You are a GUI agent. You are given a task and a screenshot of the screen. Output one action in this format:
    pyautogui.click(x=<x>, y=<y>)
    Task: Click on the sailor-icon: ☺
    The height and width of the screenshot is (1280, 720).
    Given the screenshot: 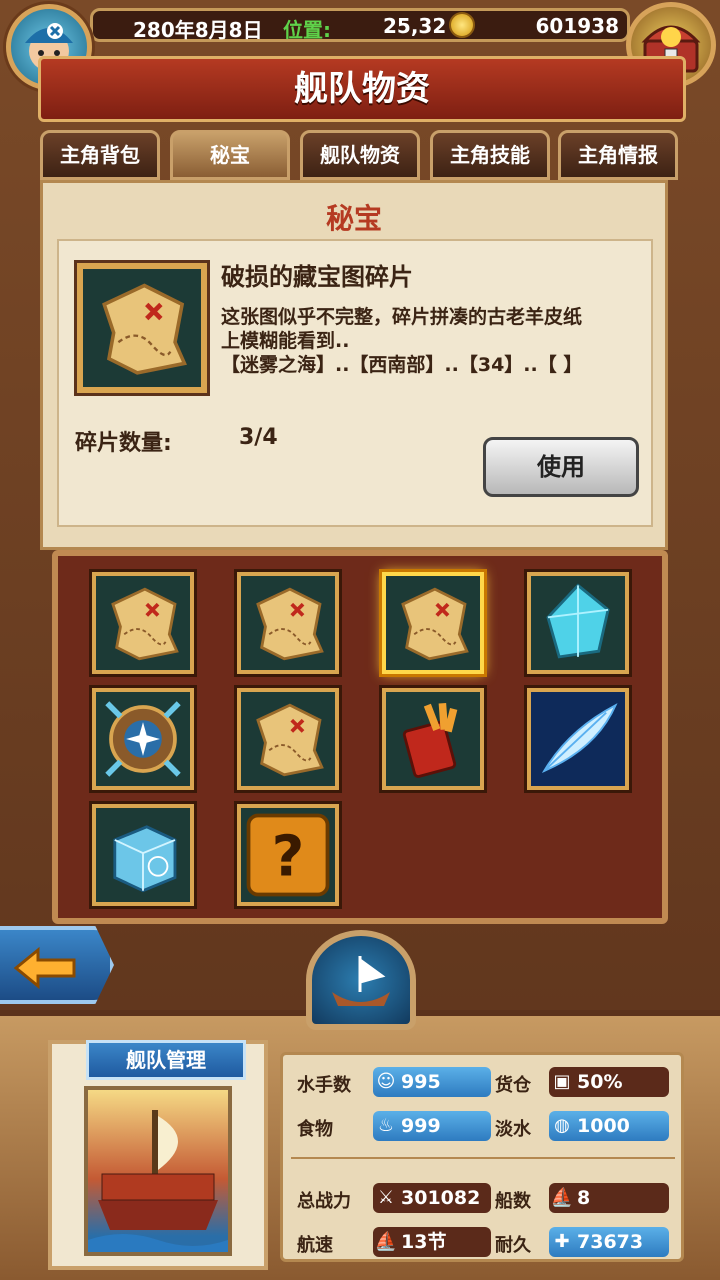 What is the action you would take?
    pyautogui.click(x=386, y=1081)
    